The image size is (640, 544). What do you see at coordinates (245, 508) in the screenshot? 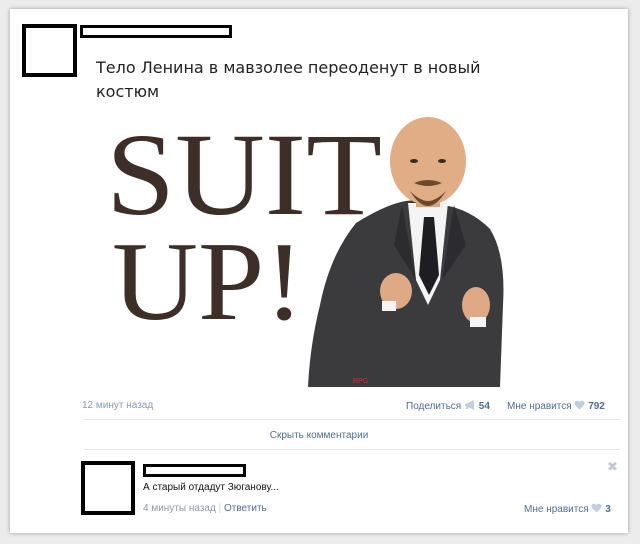
I see `reply-link: Ответить` at bounding box center [245, 508].